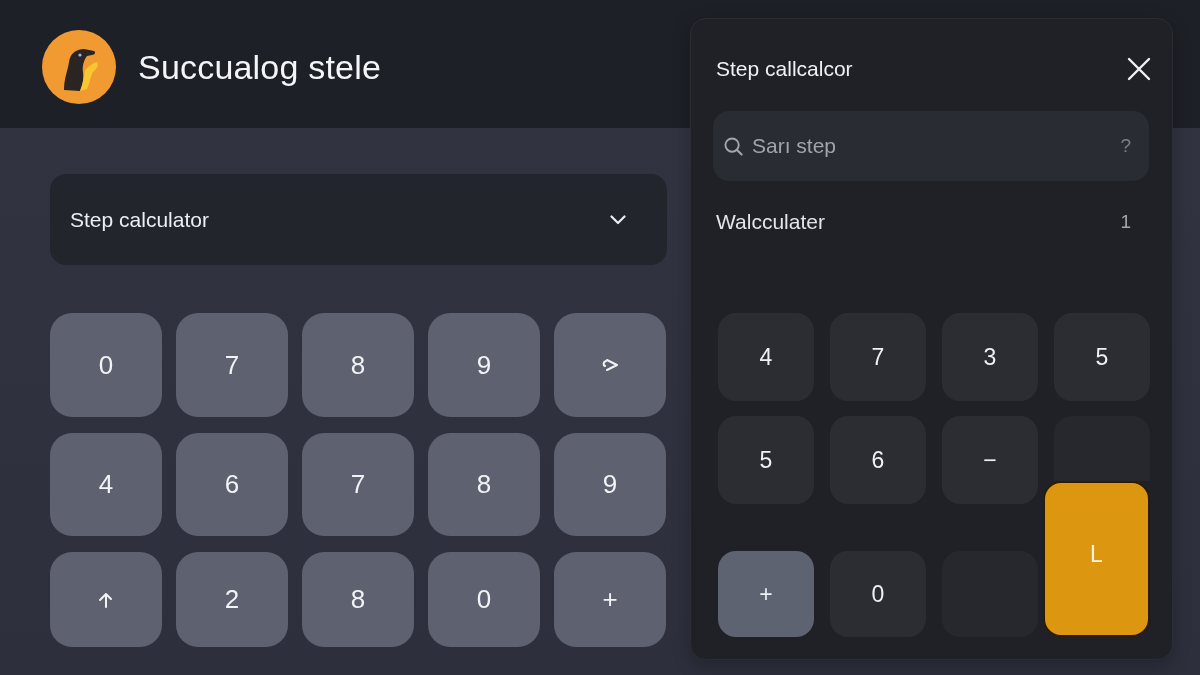 The image size is (1200, 675). I want to click on calculator-key: 2, so click(232, 599).